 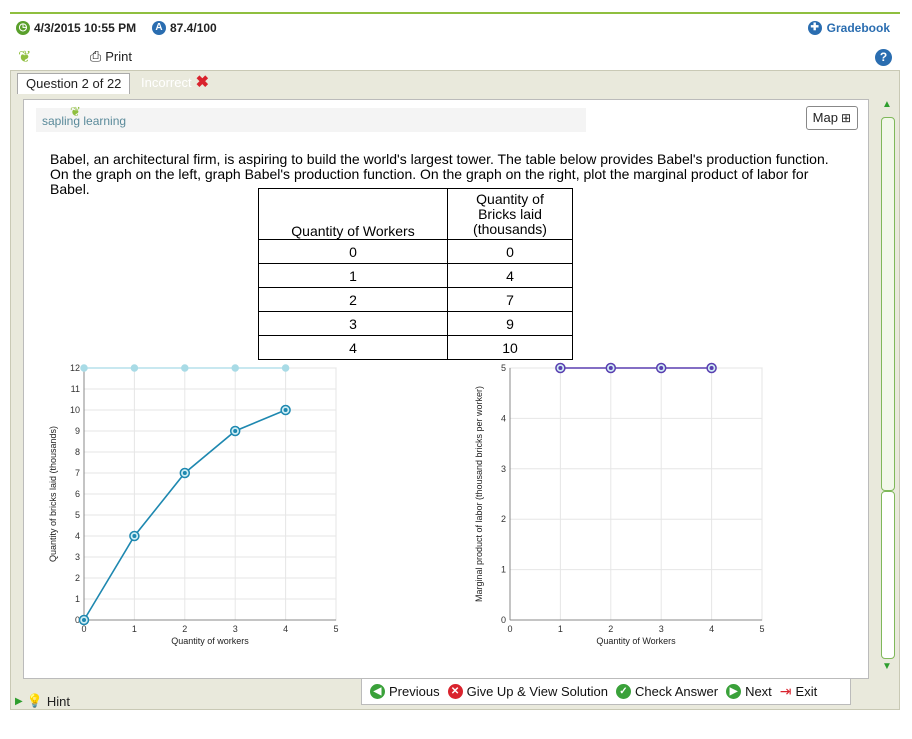 I want to click on map-button: Map ⊞, so click(x=831, y=118).